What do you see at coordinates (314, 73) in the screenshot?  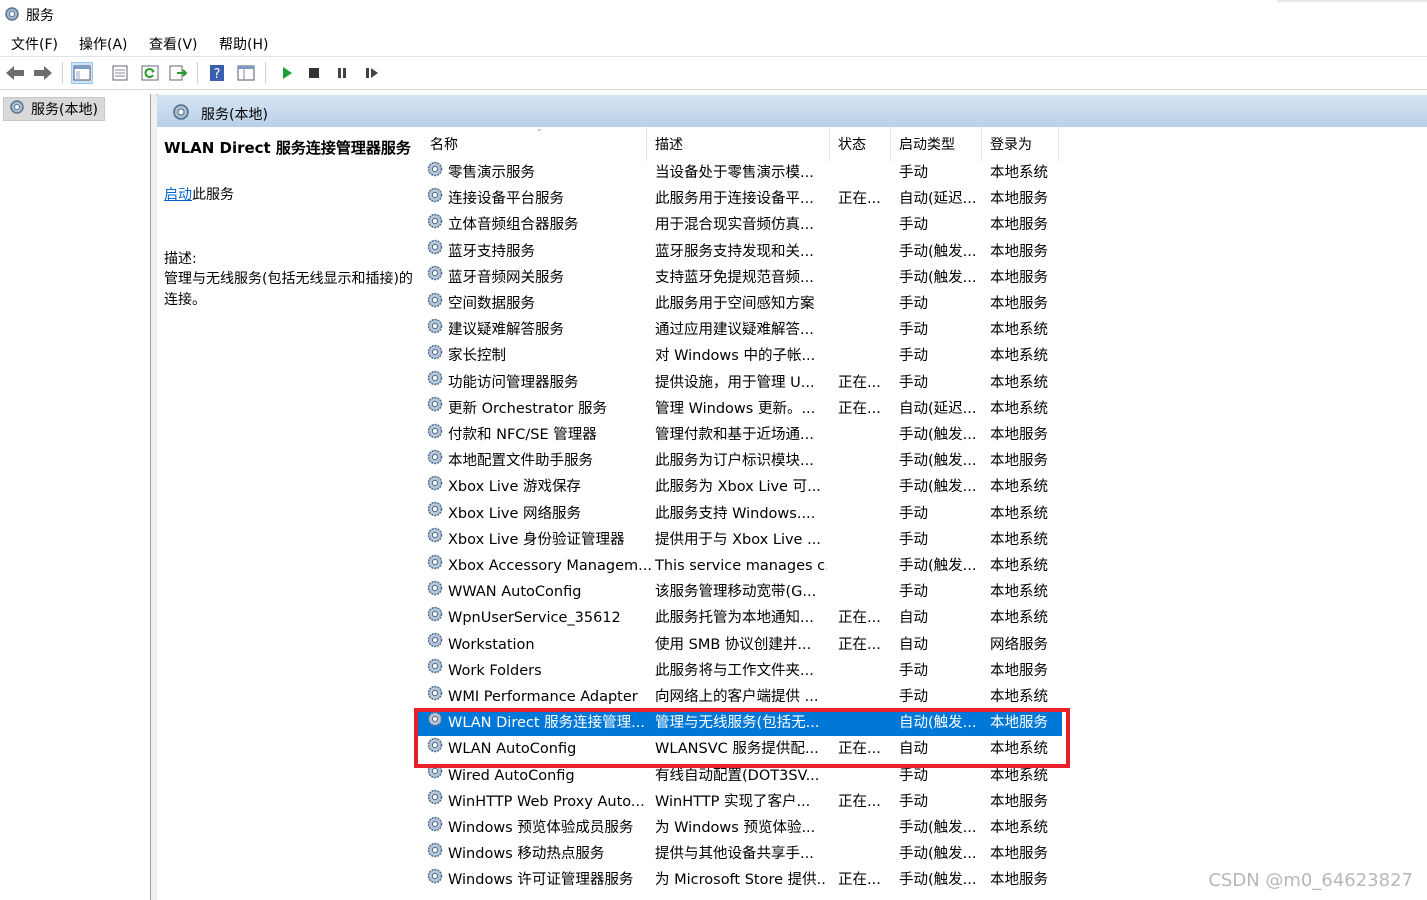 I see `stop-service-icon` at bounding box center [314, 73].